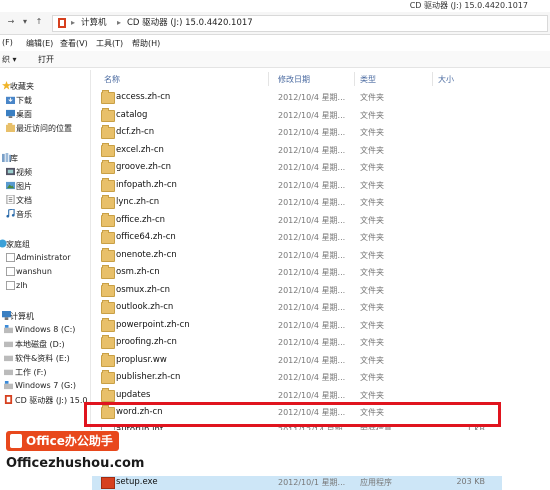 The height and width of the screenshot is (490, 550). Describe the element at coordinates (297, 220) in the screenshot. I see `file-row: office.zh-cn 2012/10/4 星期... 文件夹` at that location.